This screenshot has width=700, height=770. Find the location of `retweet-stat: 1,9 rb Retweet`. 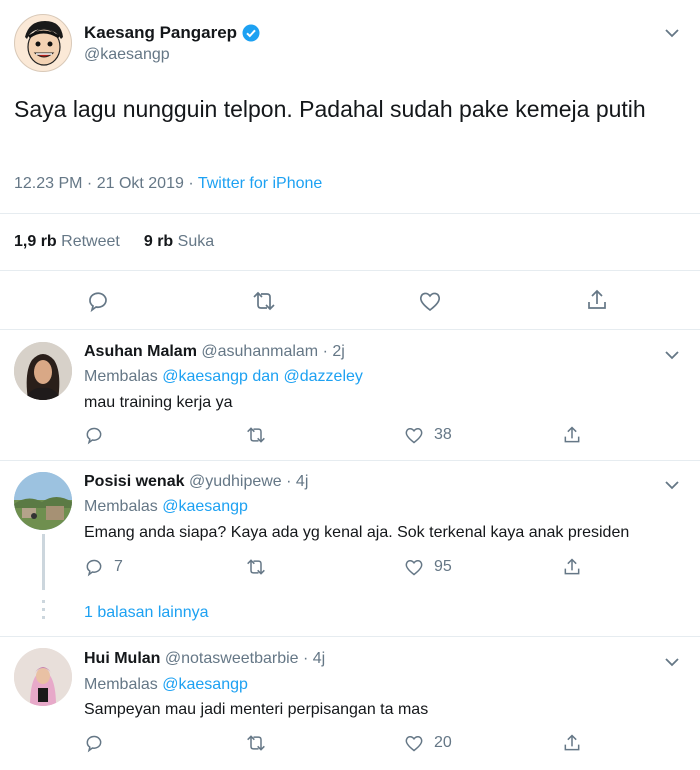

retweet-stat: 1,9 rb Retweet is located at coordinates (67, 242).